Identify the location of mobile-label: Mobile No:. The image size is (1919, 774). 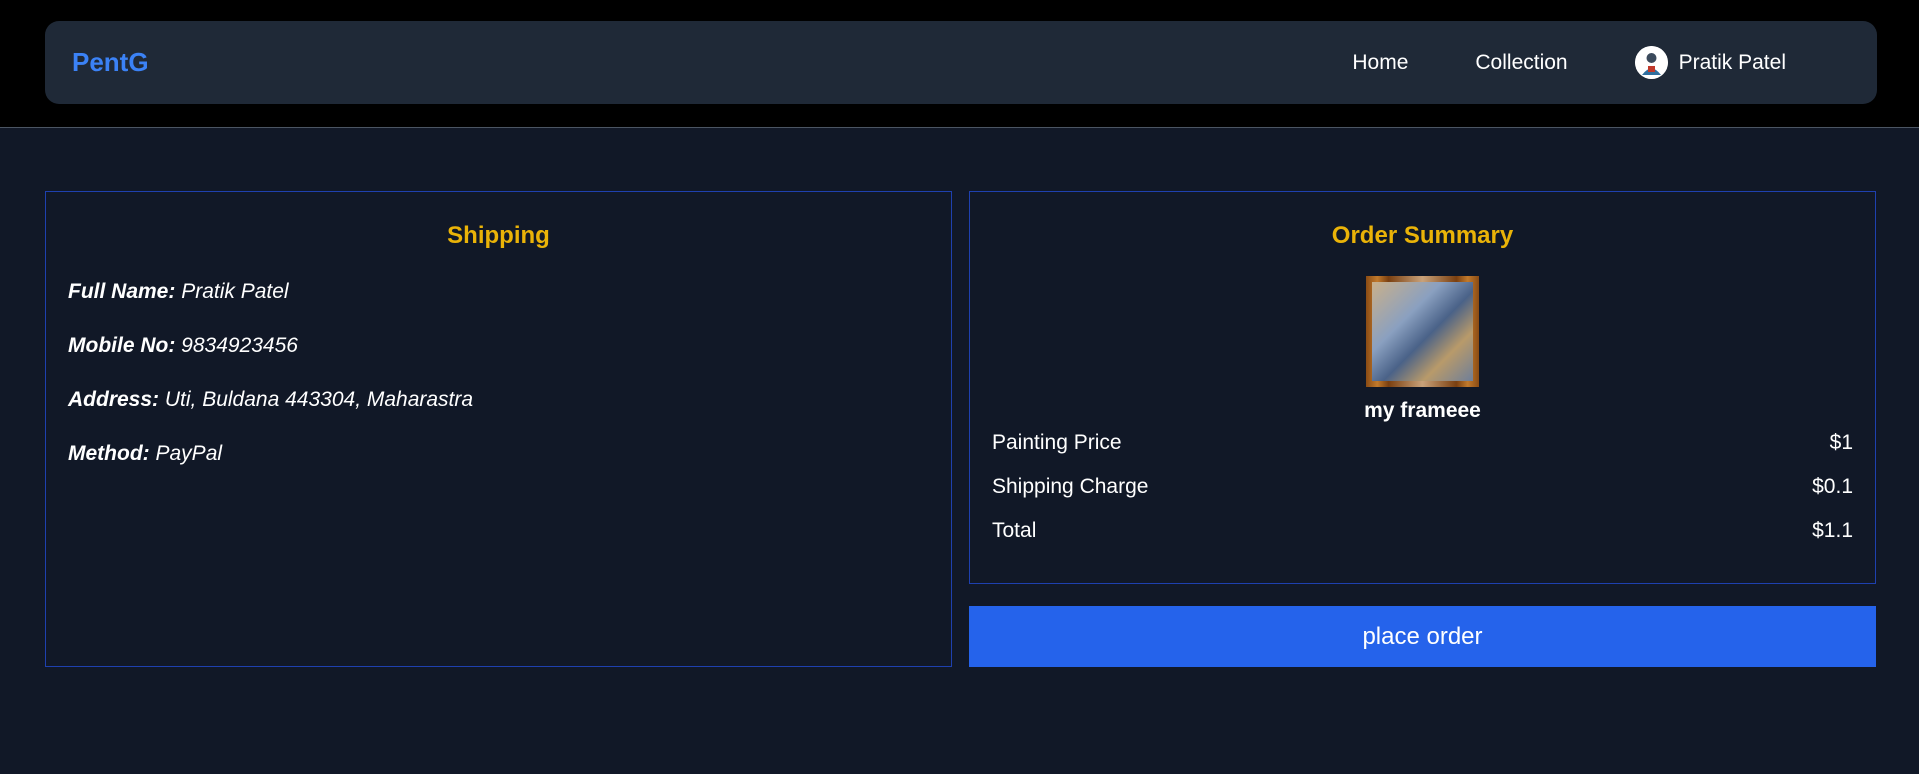
(122, 345).